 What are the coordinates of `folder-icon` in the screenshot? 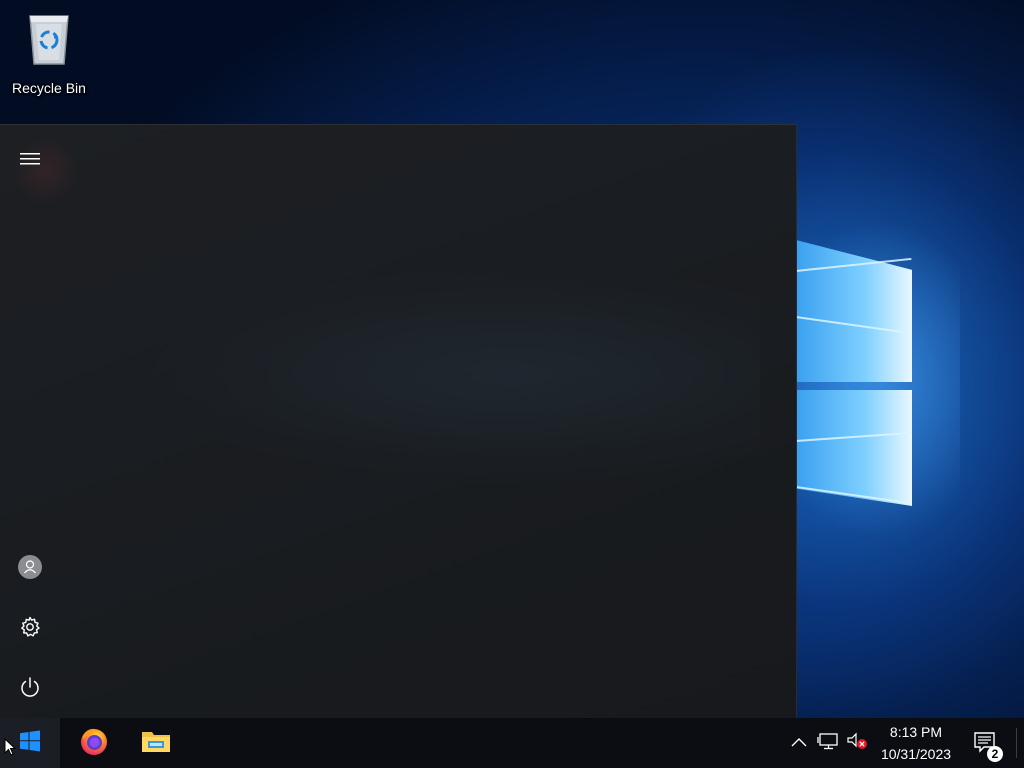 It's located at (156, 743).